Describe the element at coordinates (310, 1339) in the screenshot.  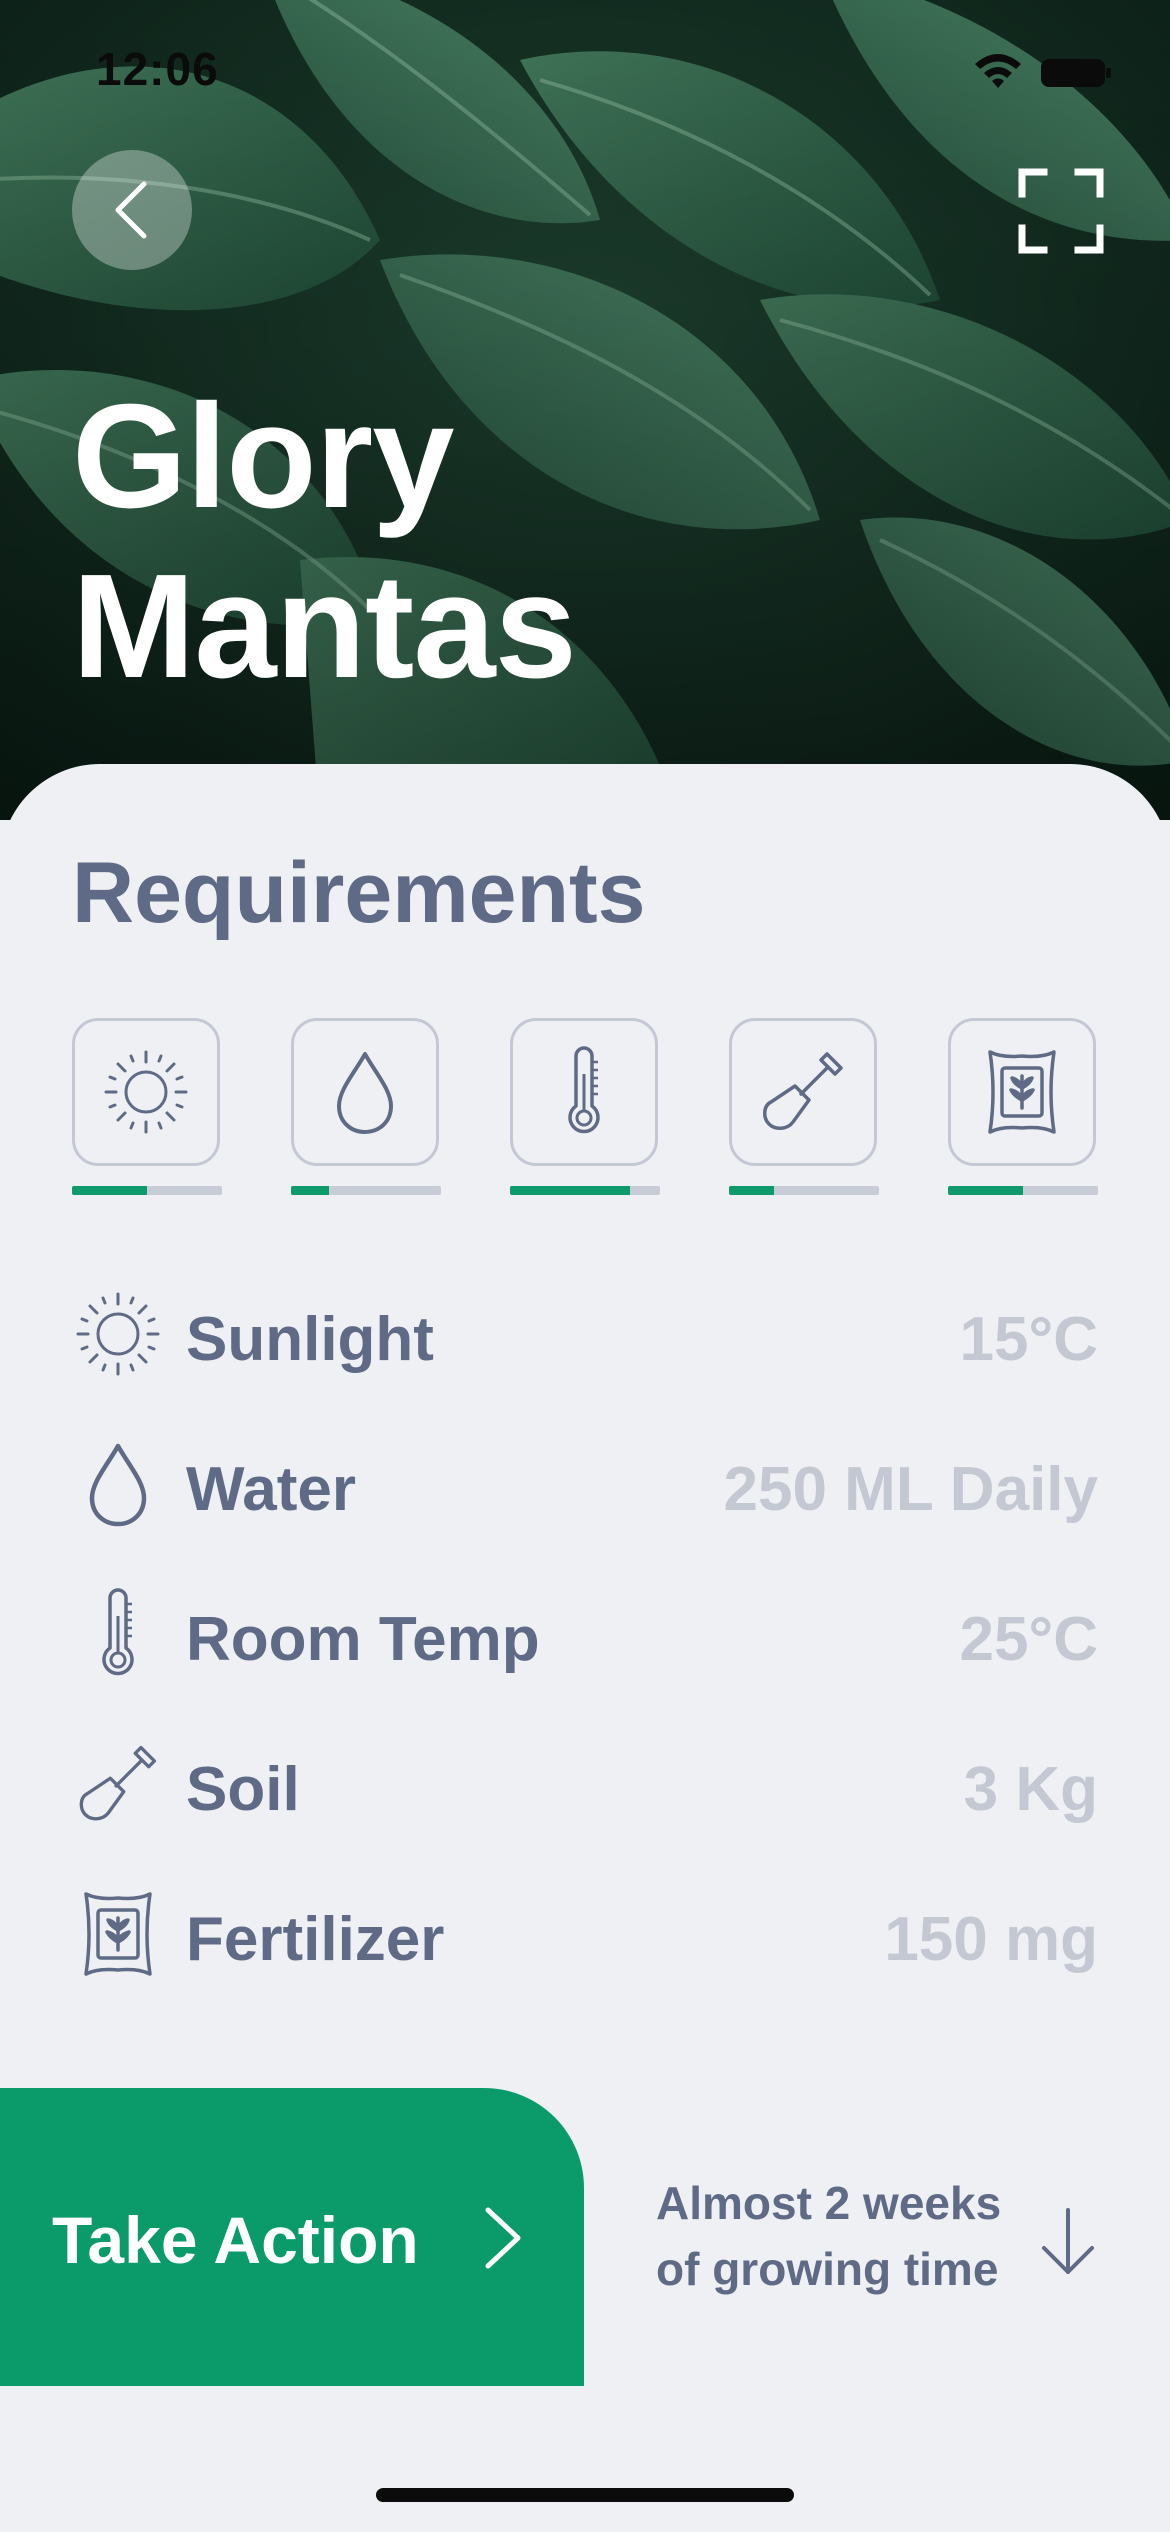
I see `requirement-label: Sunlight` at that location.